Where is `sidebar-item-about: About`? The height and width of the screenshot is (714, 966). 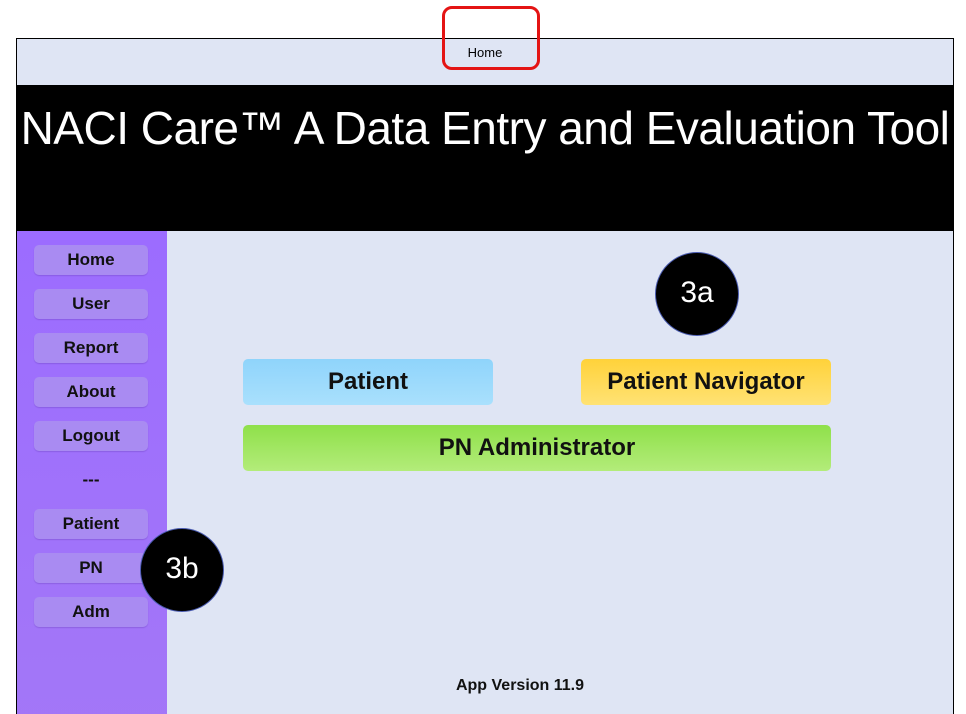 sidebar-item-about: About is located at coordinates (91, 392).